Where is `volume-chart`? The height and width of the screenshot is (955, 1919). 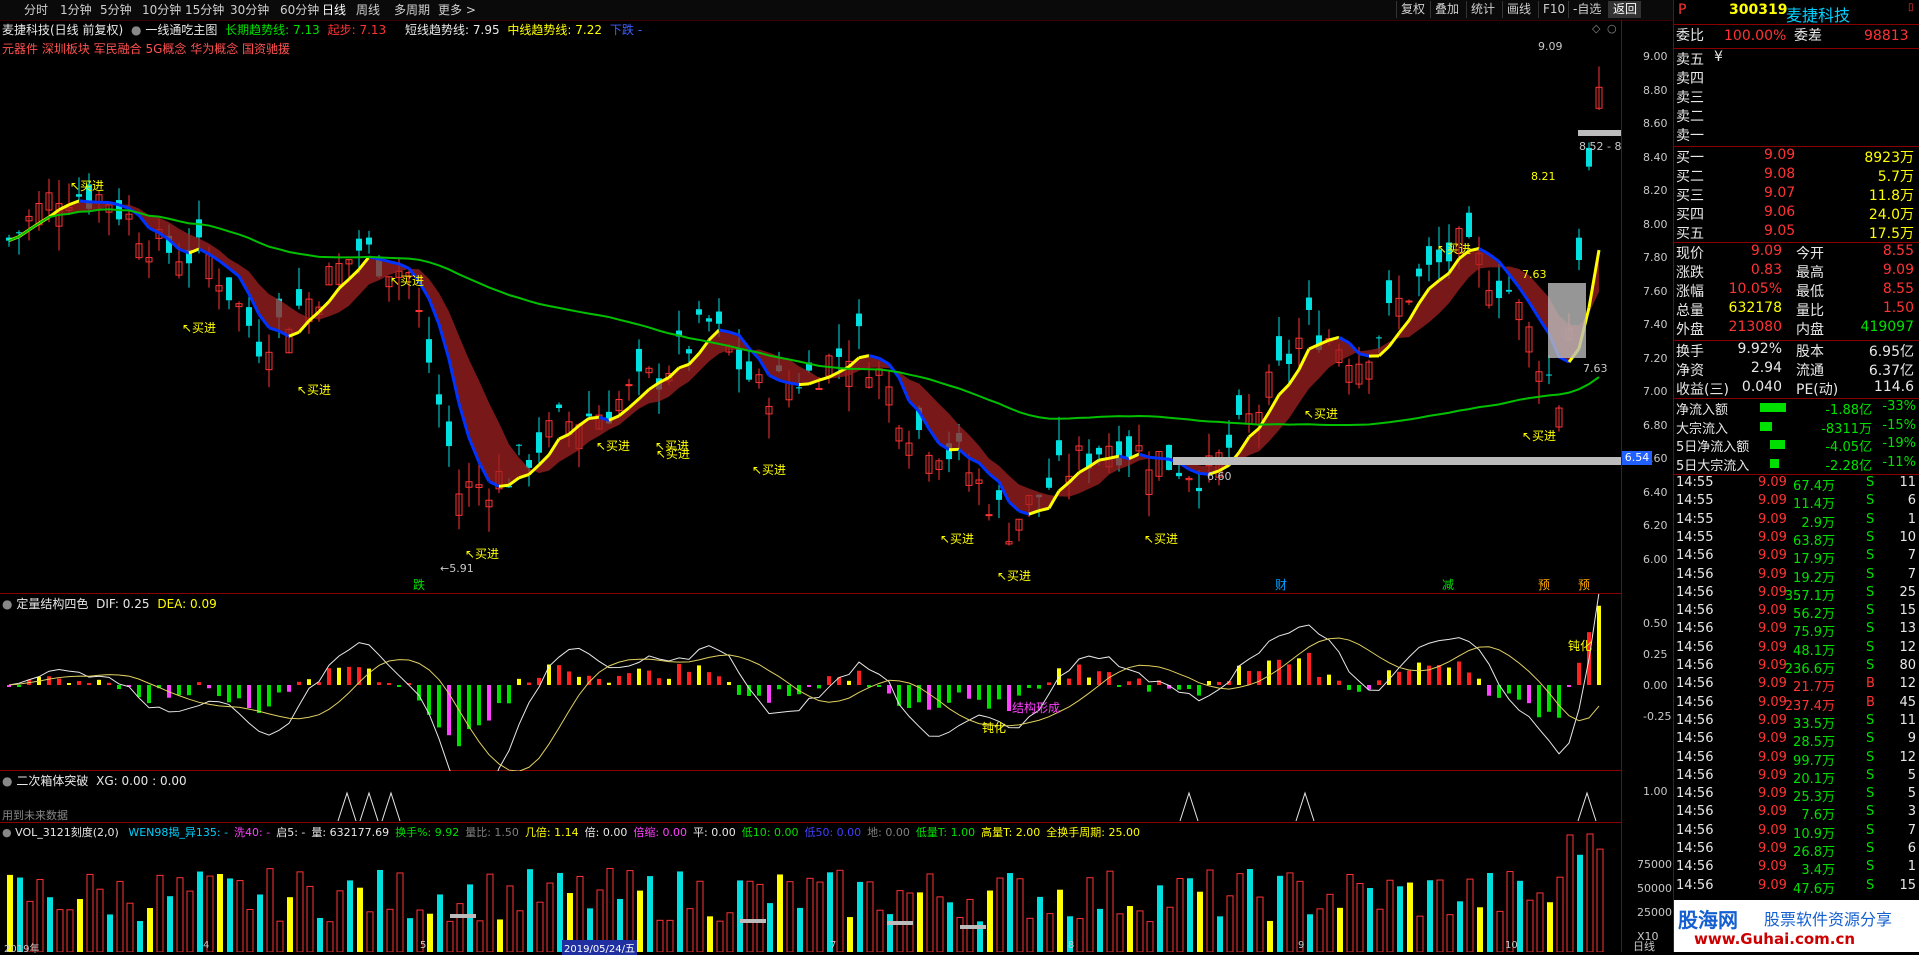 volume-chart is located at coordinates (810, 887).